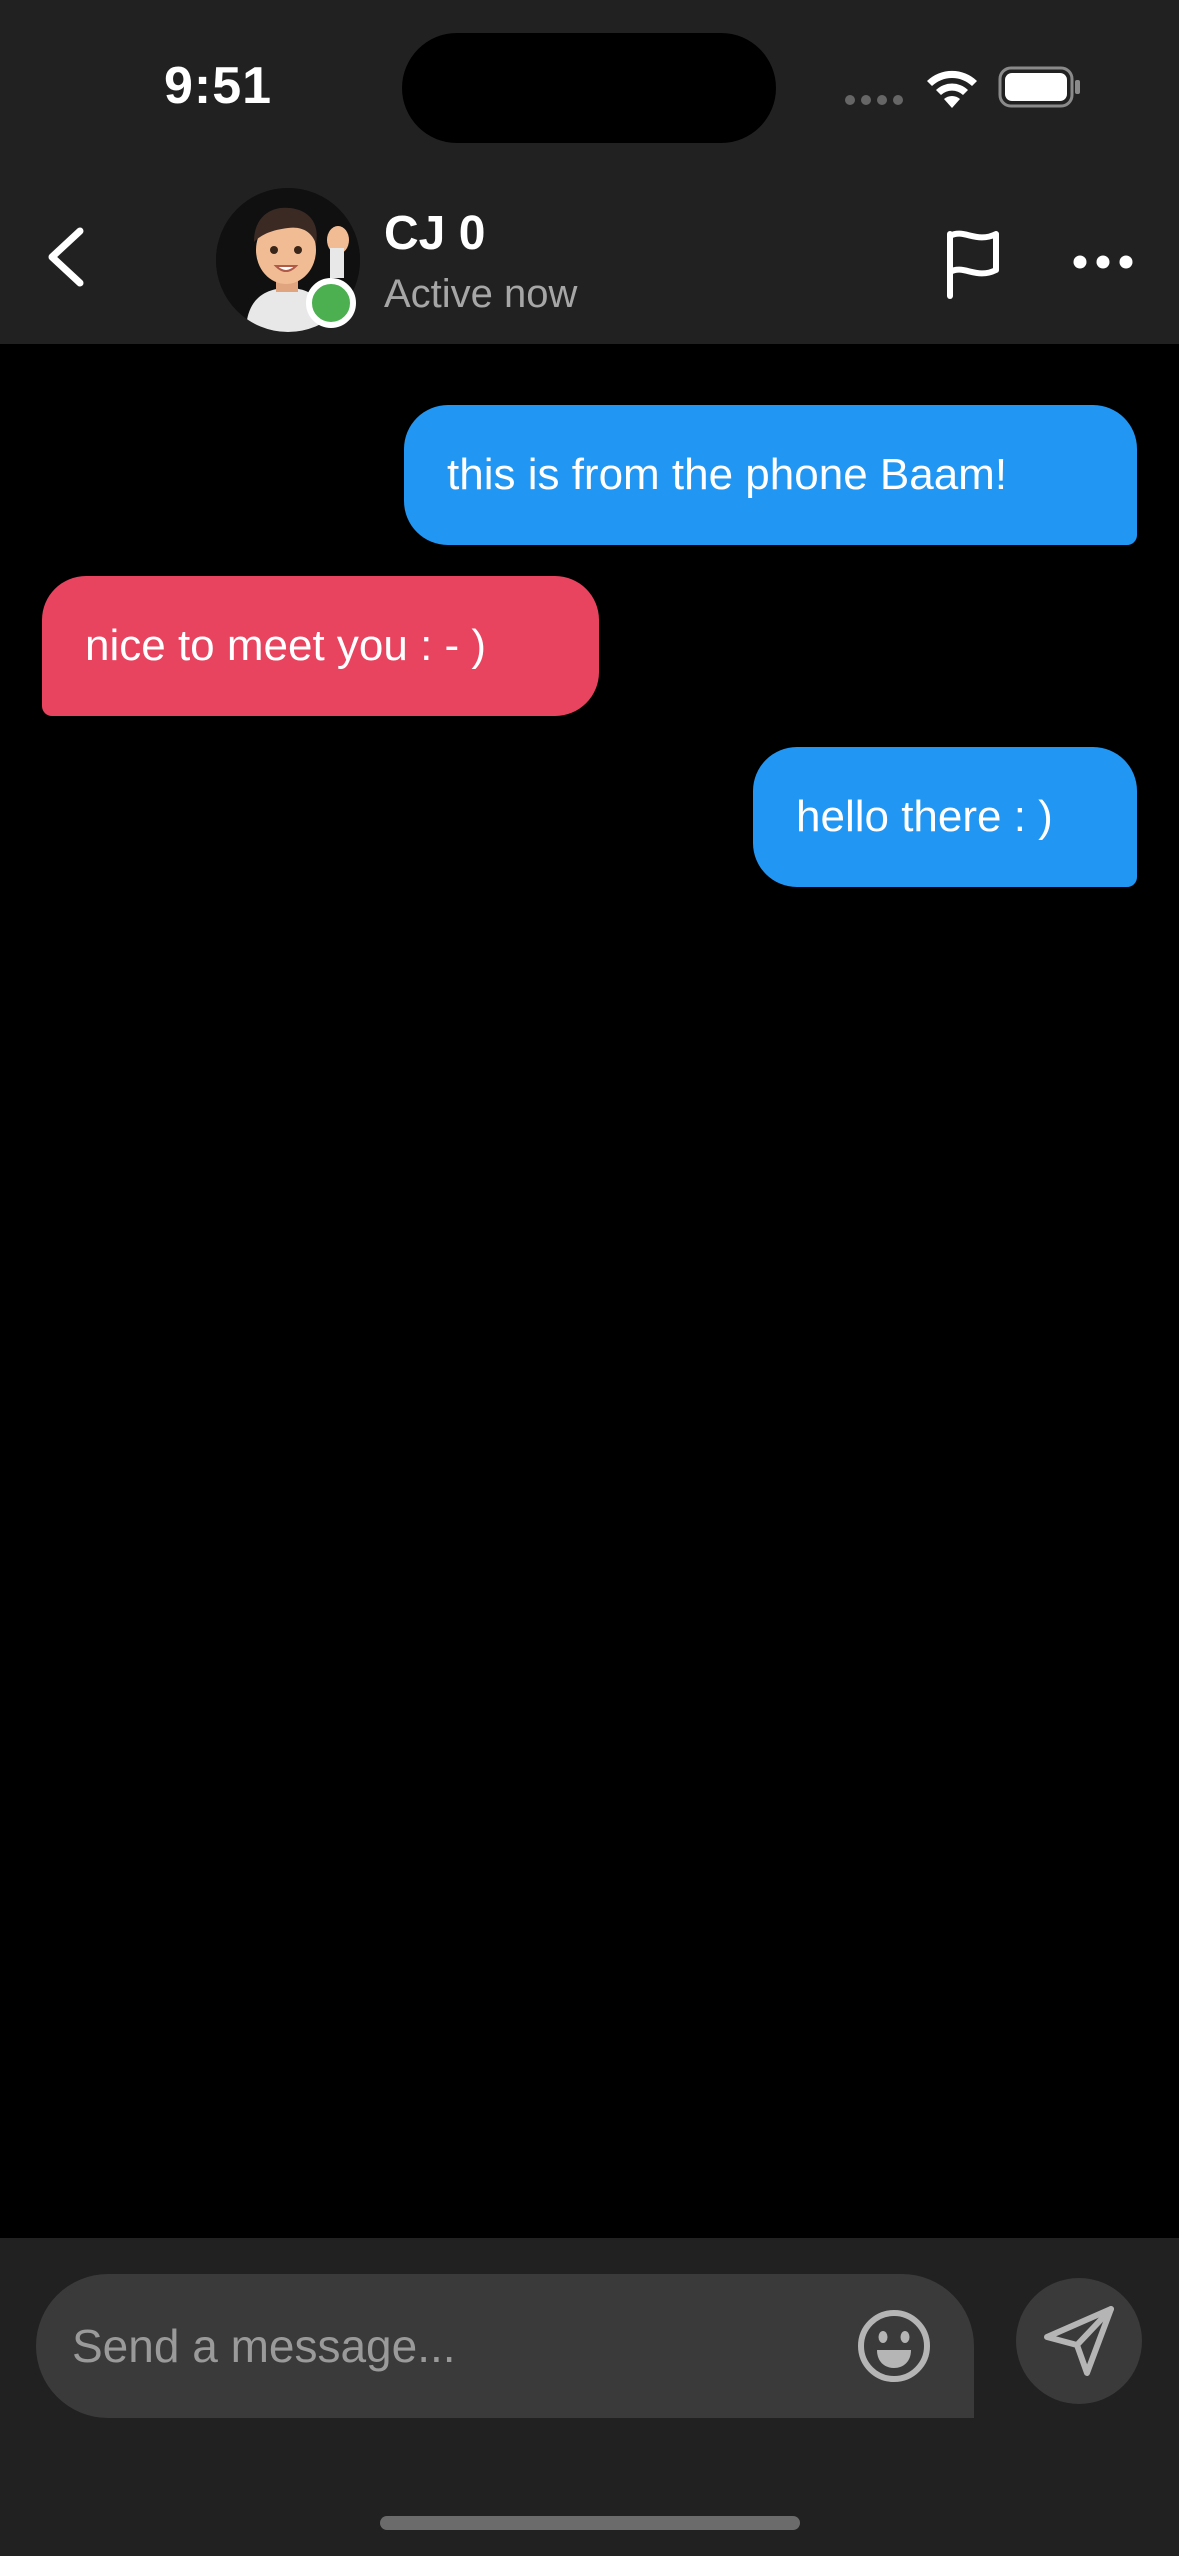 The image size is (1179, 2556). I want to click on battery-icon, so click(1039, 87).